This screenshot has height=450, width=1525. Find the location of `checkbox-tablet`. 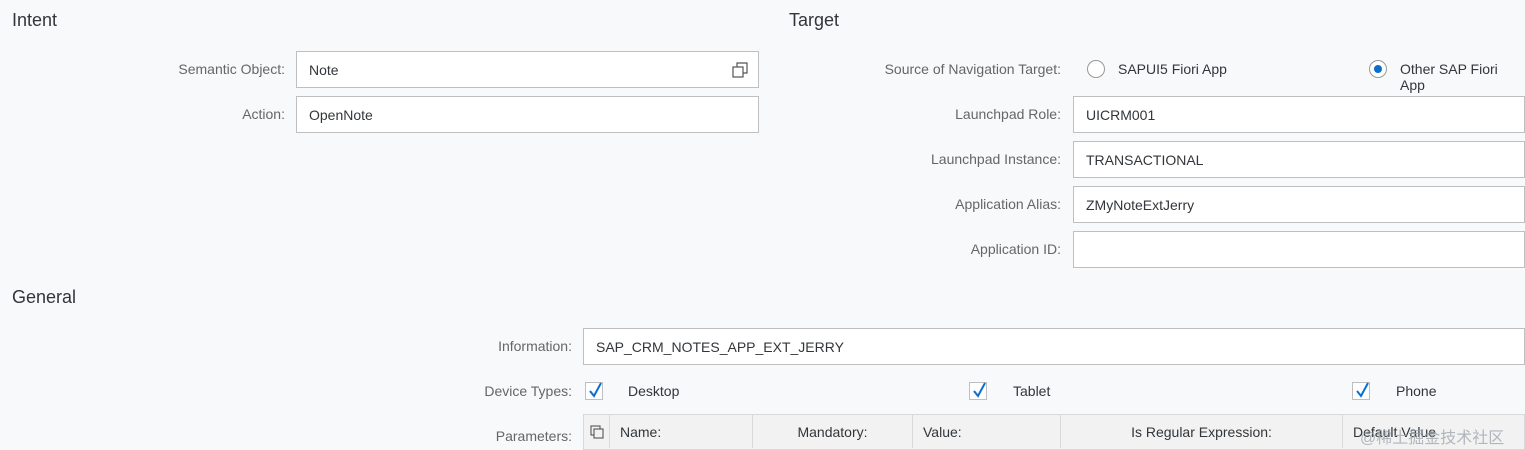

checkbox-tablet is located at coordinates (978, 391).